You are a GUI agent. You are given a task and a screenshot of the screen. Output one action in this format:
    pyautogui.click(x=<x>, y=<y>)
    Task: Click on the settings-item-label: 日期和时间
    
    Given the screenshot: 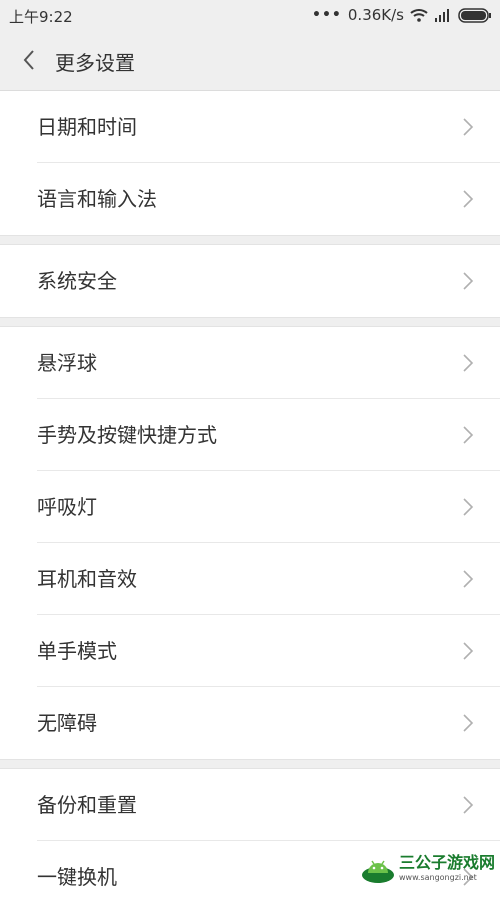 What is the action you would take?
    pyautogui.click(x=87, y=127)
    